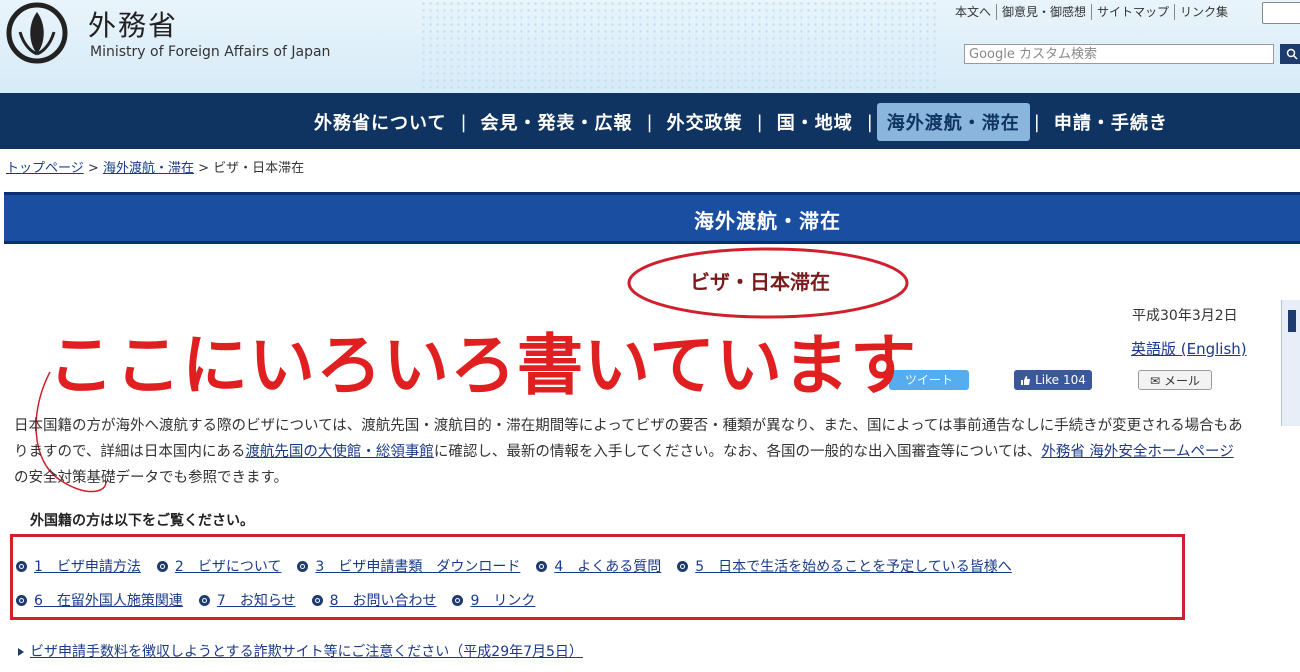 Image resolution: width=1300 pixels, height=672 pixels. What do you see at coordinates (760, 282) in the screenshot?
I see `page-title: ビザ・日本滞在` at bounding box center [760, 282].